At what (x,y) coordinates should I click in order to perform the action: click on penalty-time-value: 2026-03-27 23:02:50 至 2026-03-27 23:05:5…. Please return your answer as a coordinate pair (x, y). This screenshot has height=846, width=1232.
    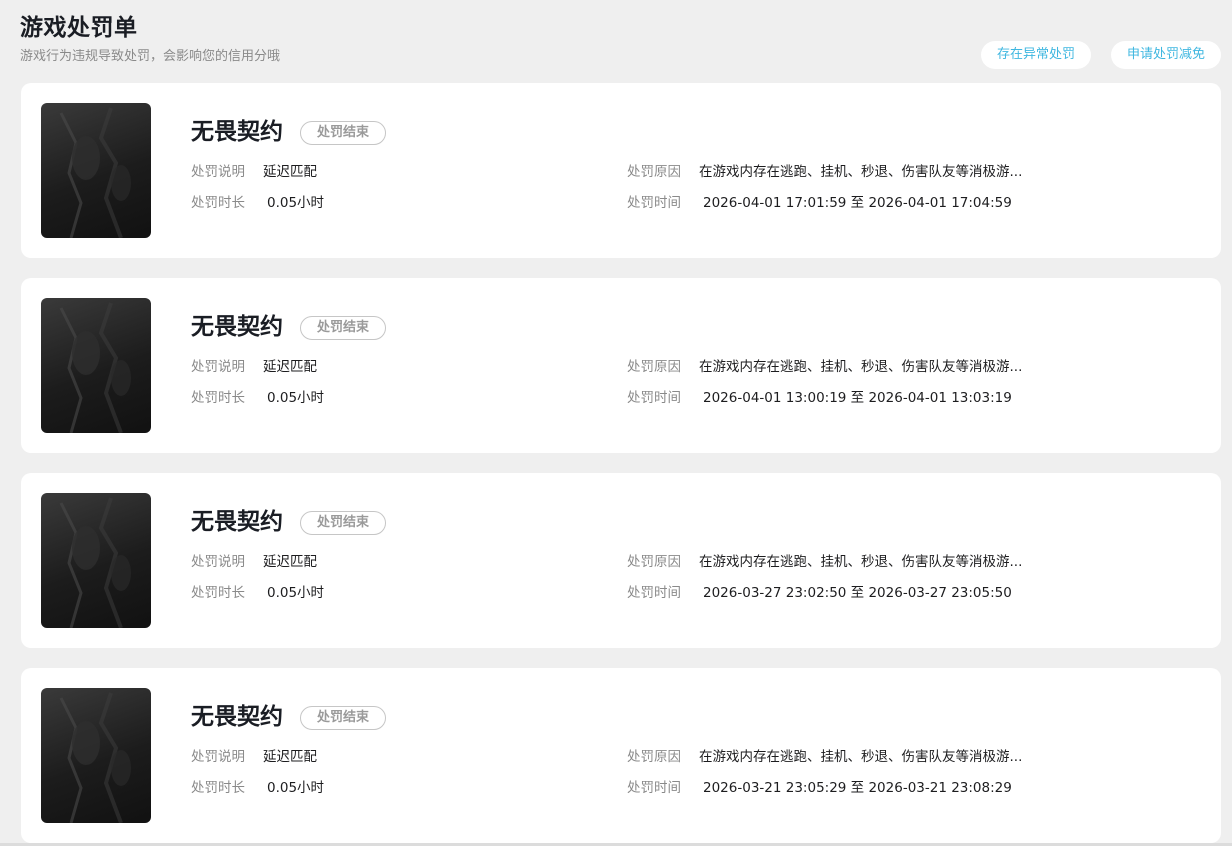
    Looking at the image, I should click on (857, 593).